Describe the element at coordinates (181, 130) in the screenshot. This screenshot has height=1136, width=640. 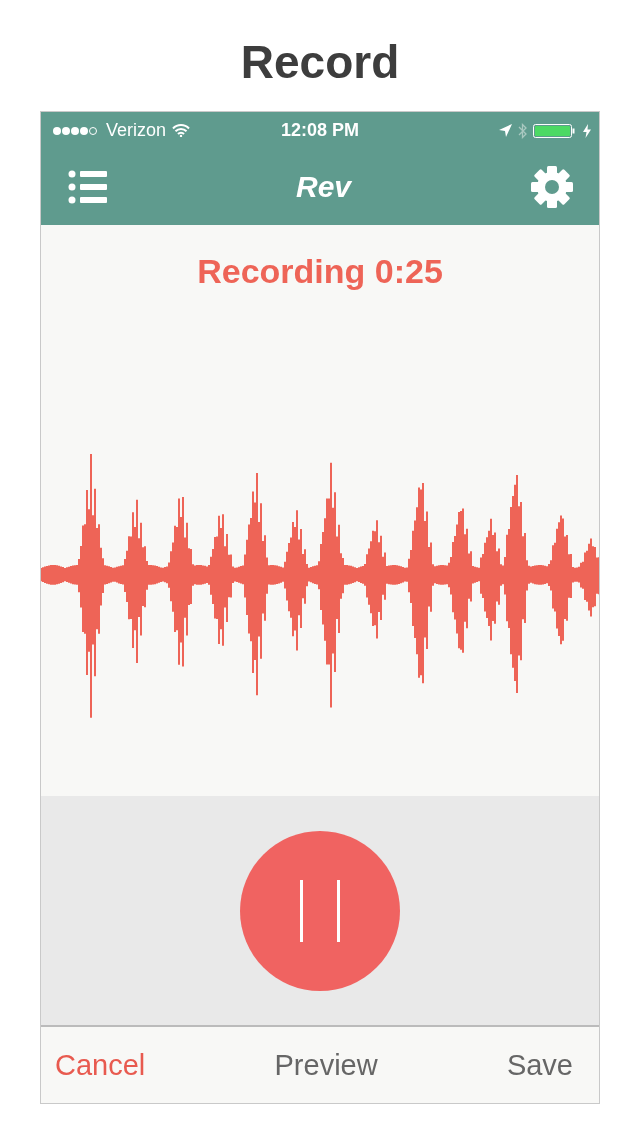
I see `wifi-icon` at that location.